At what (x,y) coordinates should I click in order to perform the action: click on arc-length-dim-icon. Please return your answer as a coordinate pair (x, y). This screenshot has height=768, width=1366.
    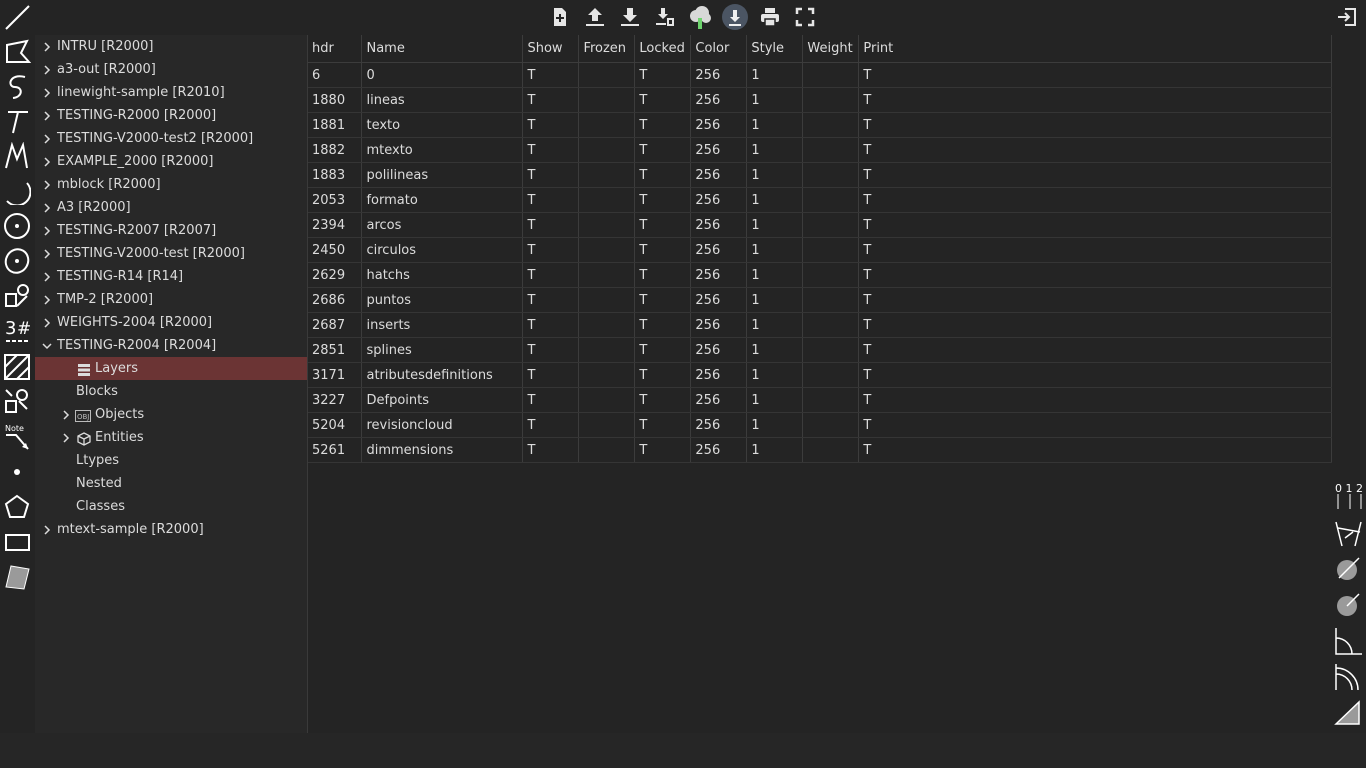
    Looking at the image, I should click on (1349, 676).